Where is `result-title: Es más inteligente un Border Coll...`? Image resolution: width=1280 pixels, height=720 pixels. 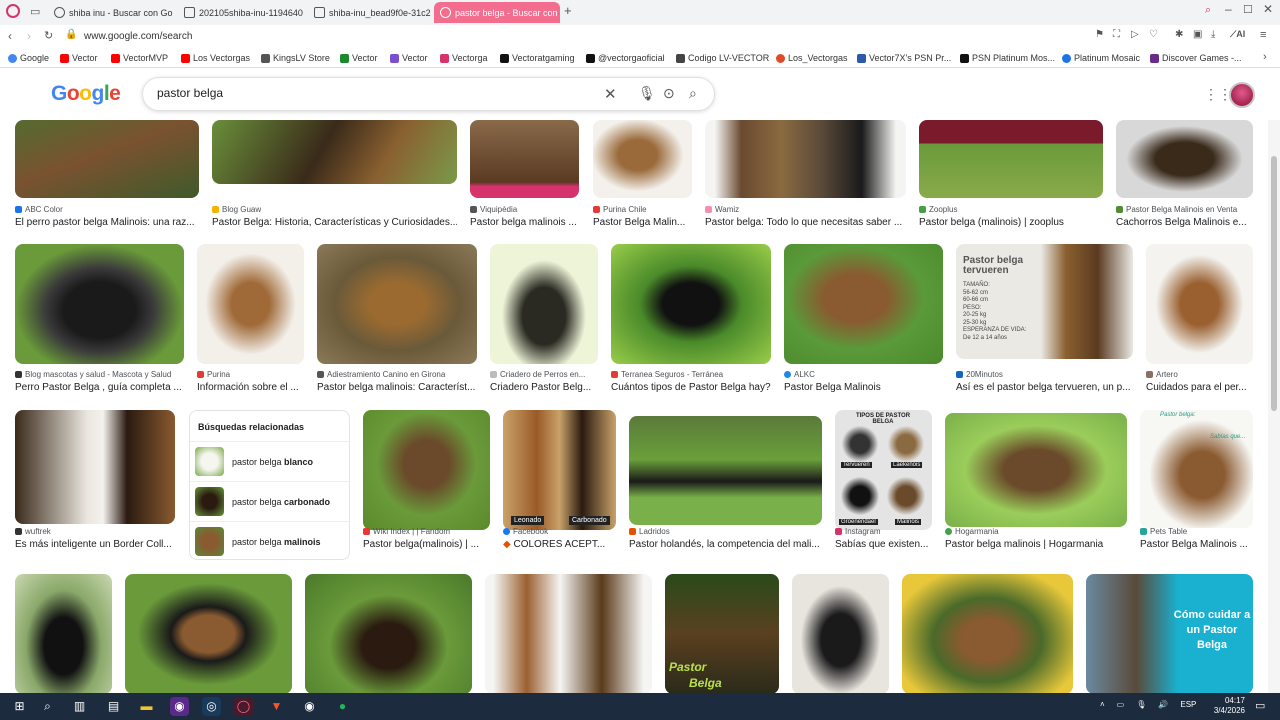 result-title: Es más inteligente un Border Coll... is located at coordinates (95, 544).